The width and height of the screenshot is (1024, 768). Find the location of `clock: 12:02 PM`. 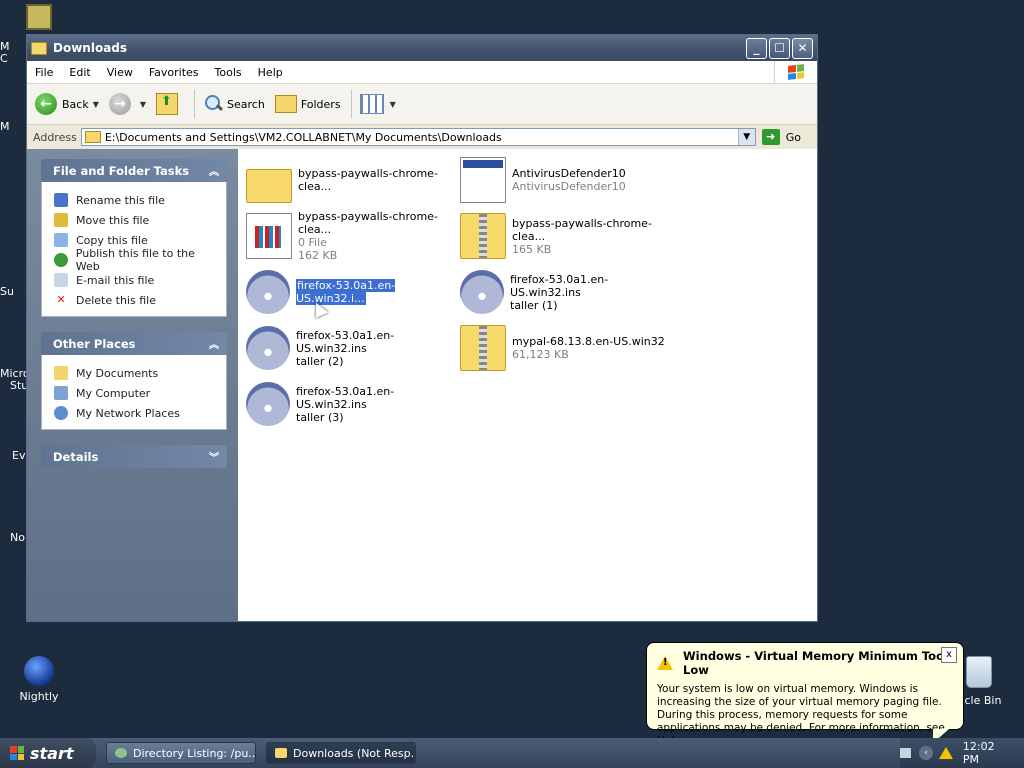

clock: 12:02 PM is located at coordinates (987, 753).